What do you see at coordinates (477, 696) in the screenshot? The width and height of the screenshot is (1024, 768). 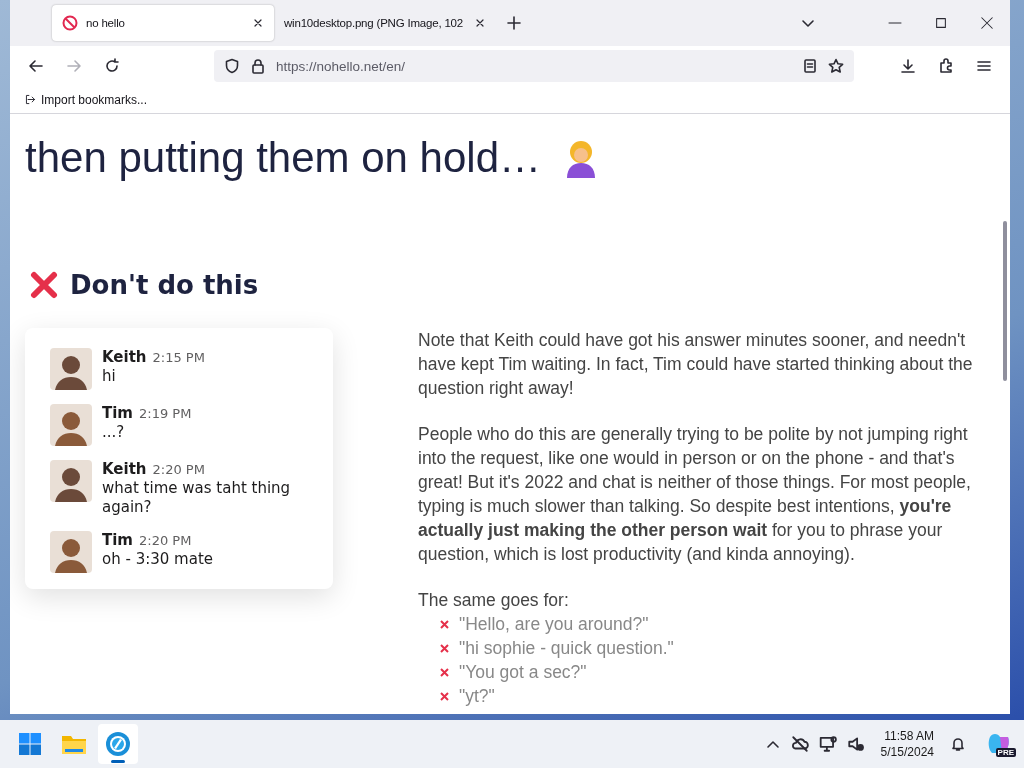 I see `example-text: "yt?"` at bounding box center [477, 696].